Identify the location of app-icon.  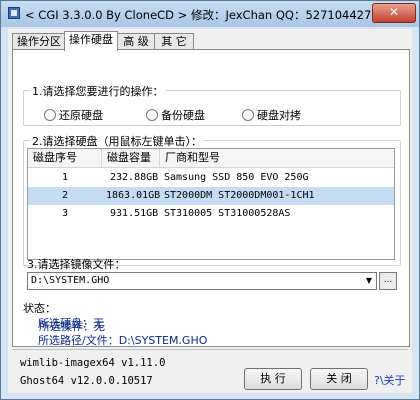
(14, 13).